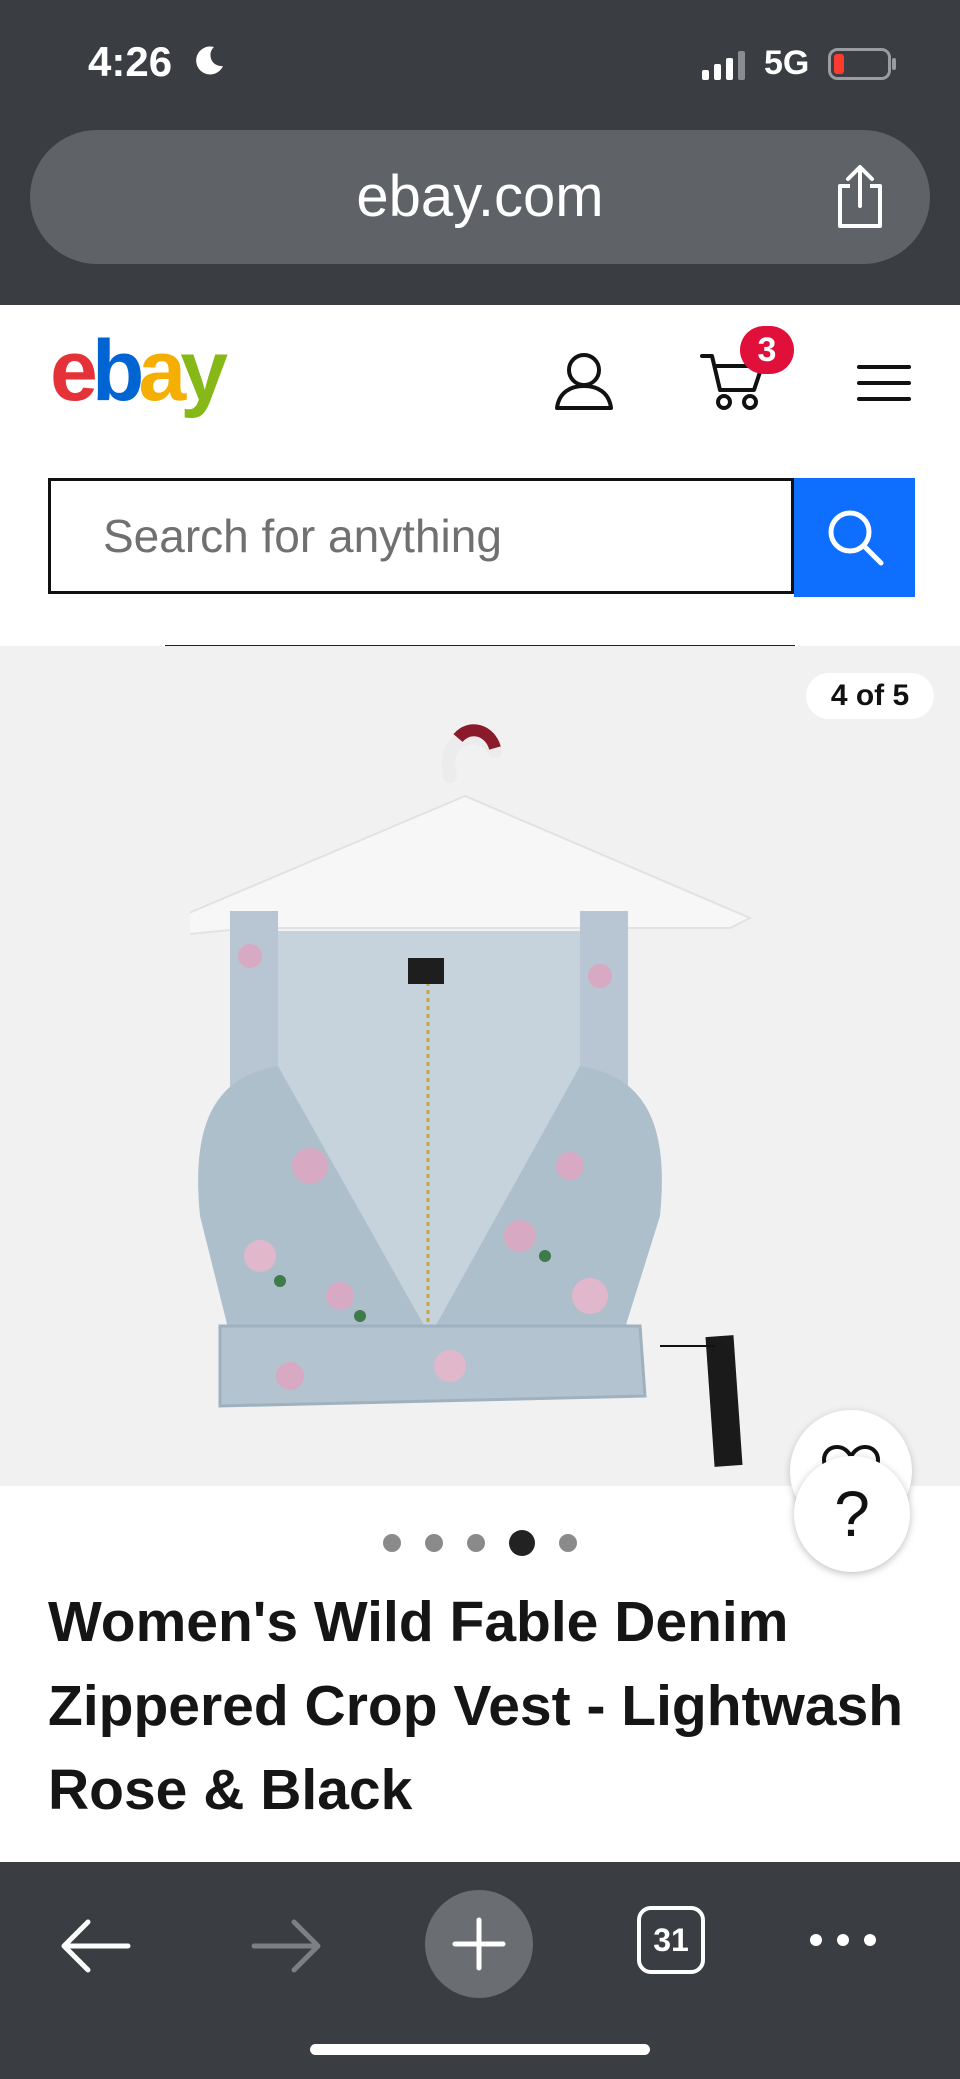  What do you see at coordinates (95, 1946) in the screenshot?
I see `back-arrow-icon` at bounding box center [95, 1946].